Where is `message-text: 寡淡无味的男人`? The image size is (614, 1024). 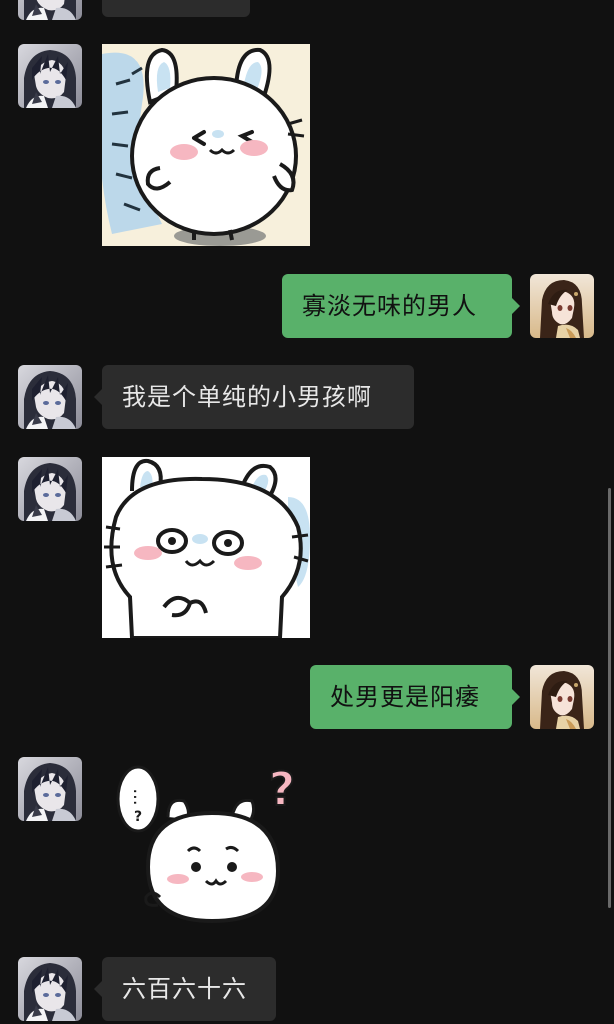
message-text: 寡淡无味的男人 is located at coordinates (389, 306).